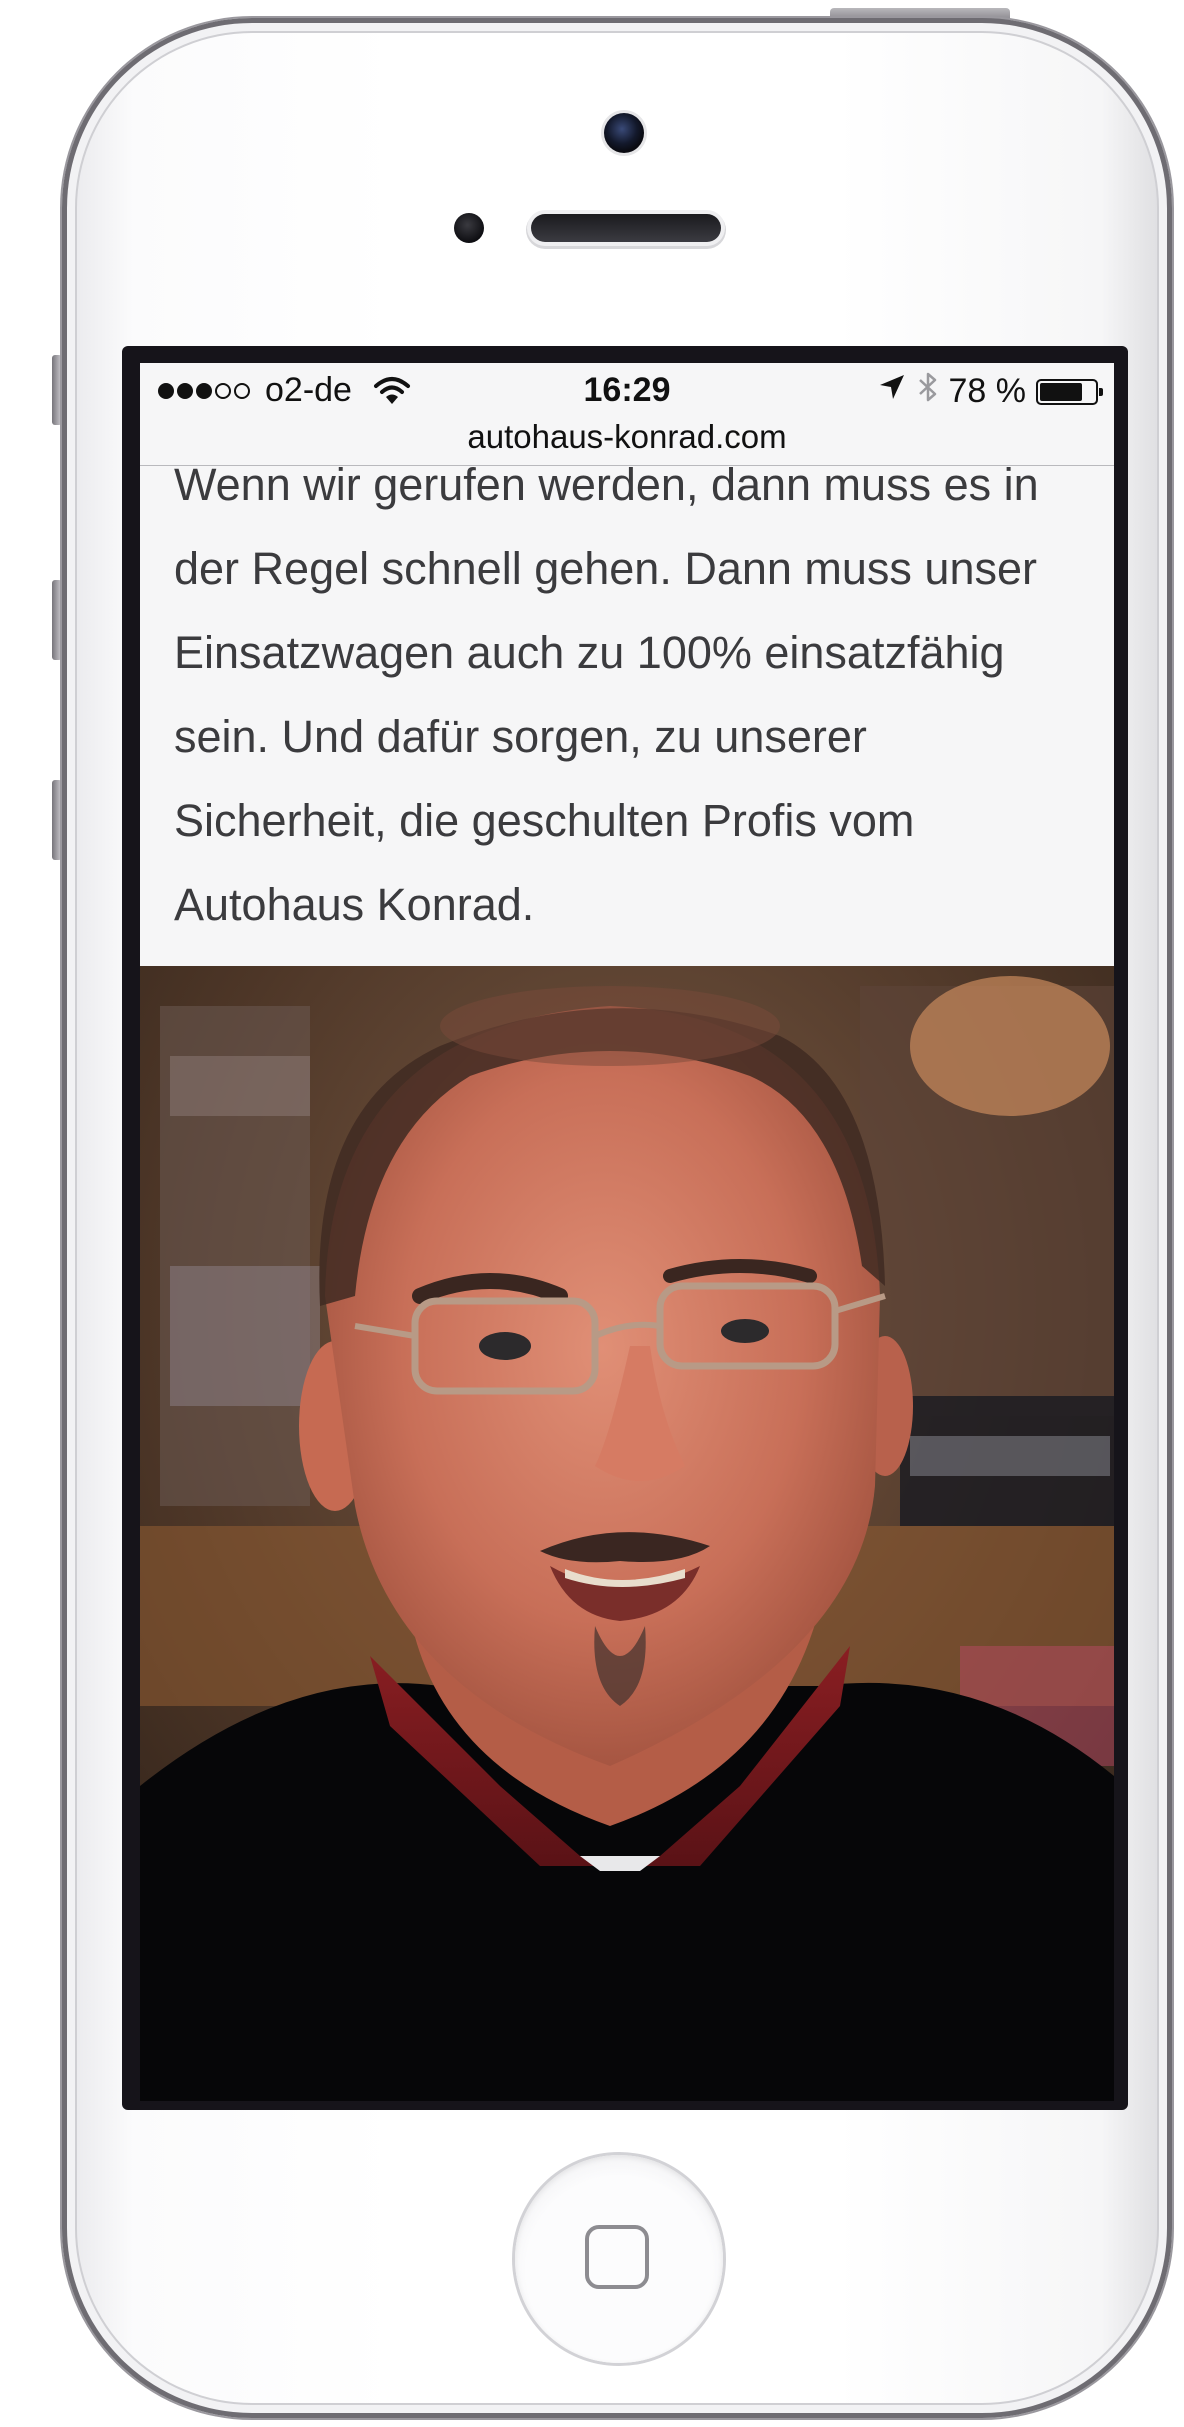 Image resolution: width=1184 pixels, height=2427 pixels. I want to click on article-line: Autohaus Konrad., so click(354, 904).